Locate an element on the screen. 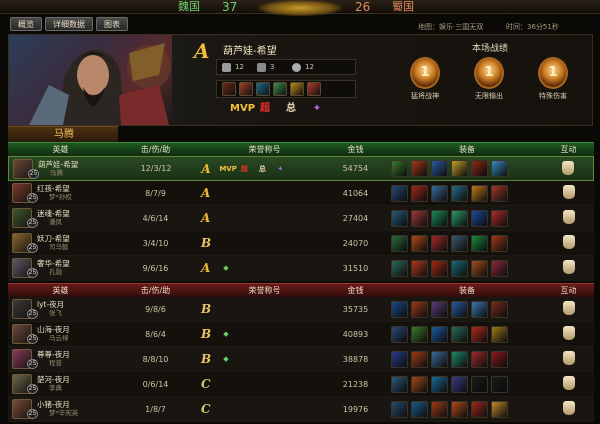  player-row: 25 小猪-夜月 梦*辛宪英 1/8/7 C 19976 is located at coordinates (301, 409).